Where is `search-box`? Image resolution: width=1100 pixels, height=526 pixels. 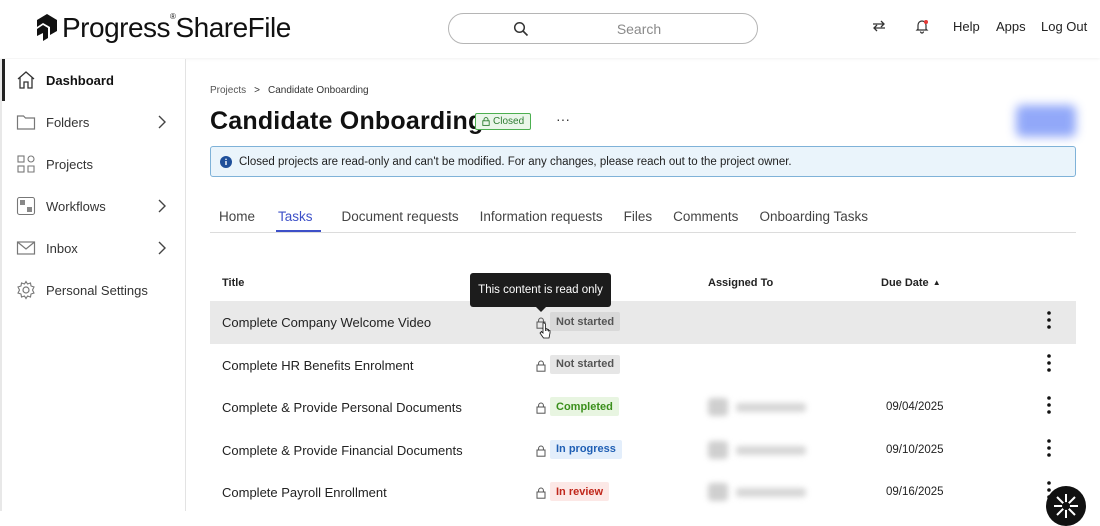 search-box is located at coordinates (603, 28).